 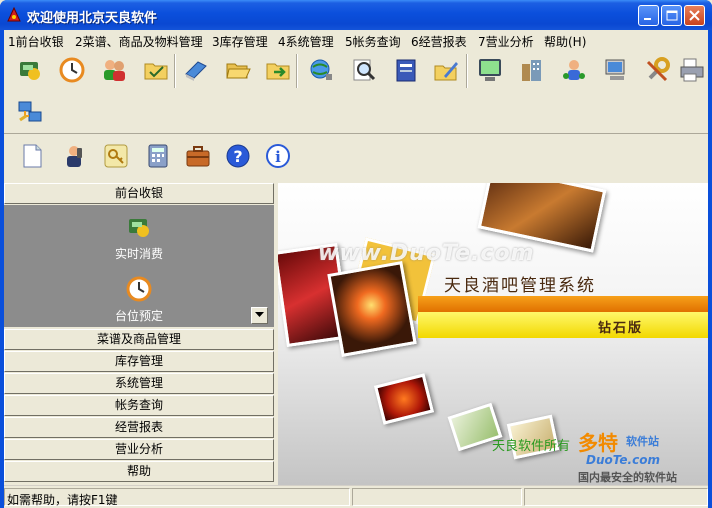 What do you see at coordinates (138, 316) in the screenshot?
I see `nav-entry-label: 台位预定` at bounding box center [138, 316].